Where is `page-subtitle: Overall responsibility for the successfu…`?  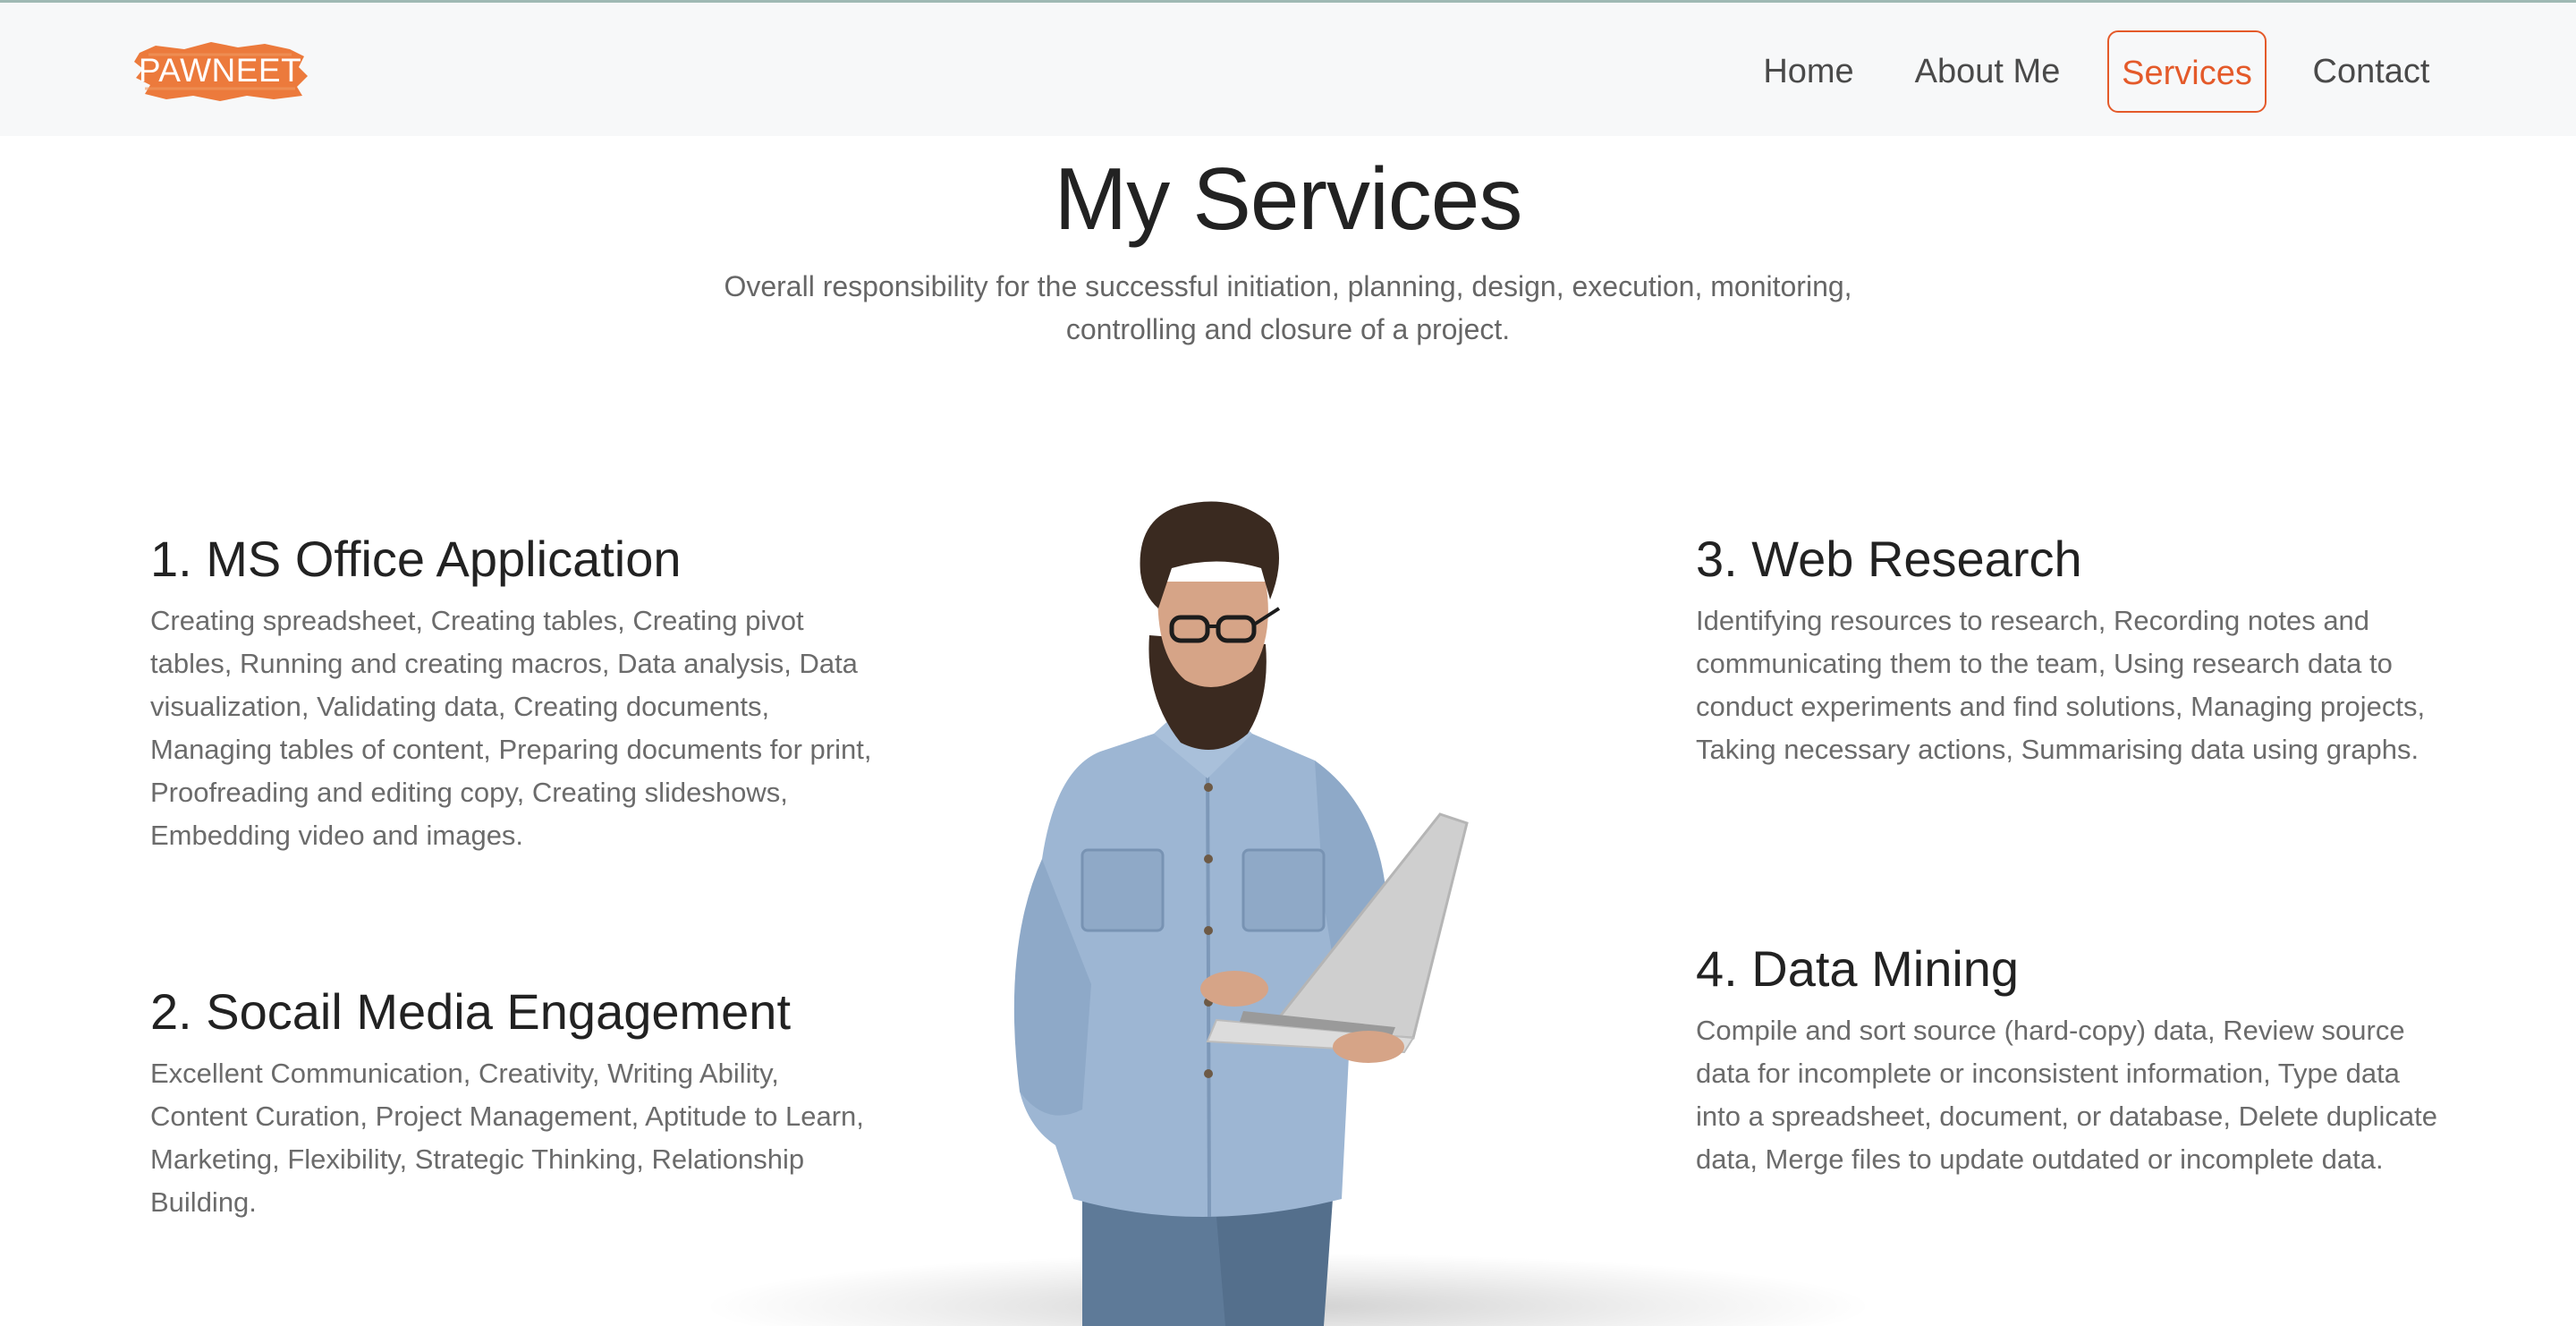 page-subtitle: Overall responsibility for the successfu… is located at coordinates (1288, 307).